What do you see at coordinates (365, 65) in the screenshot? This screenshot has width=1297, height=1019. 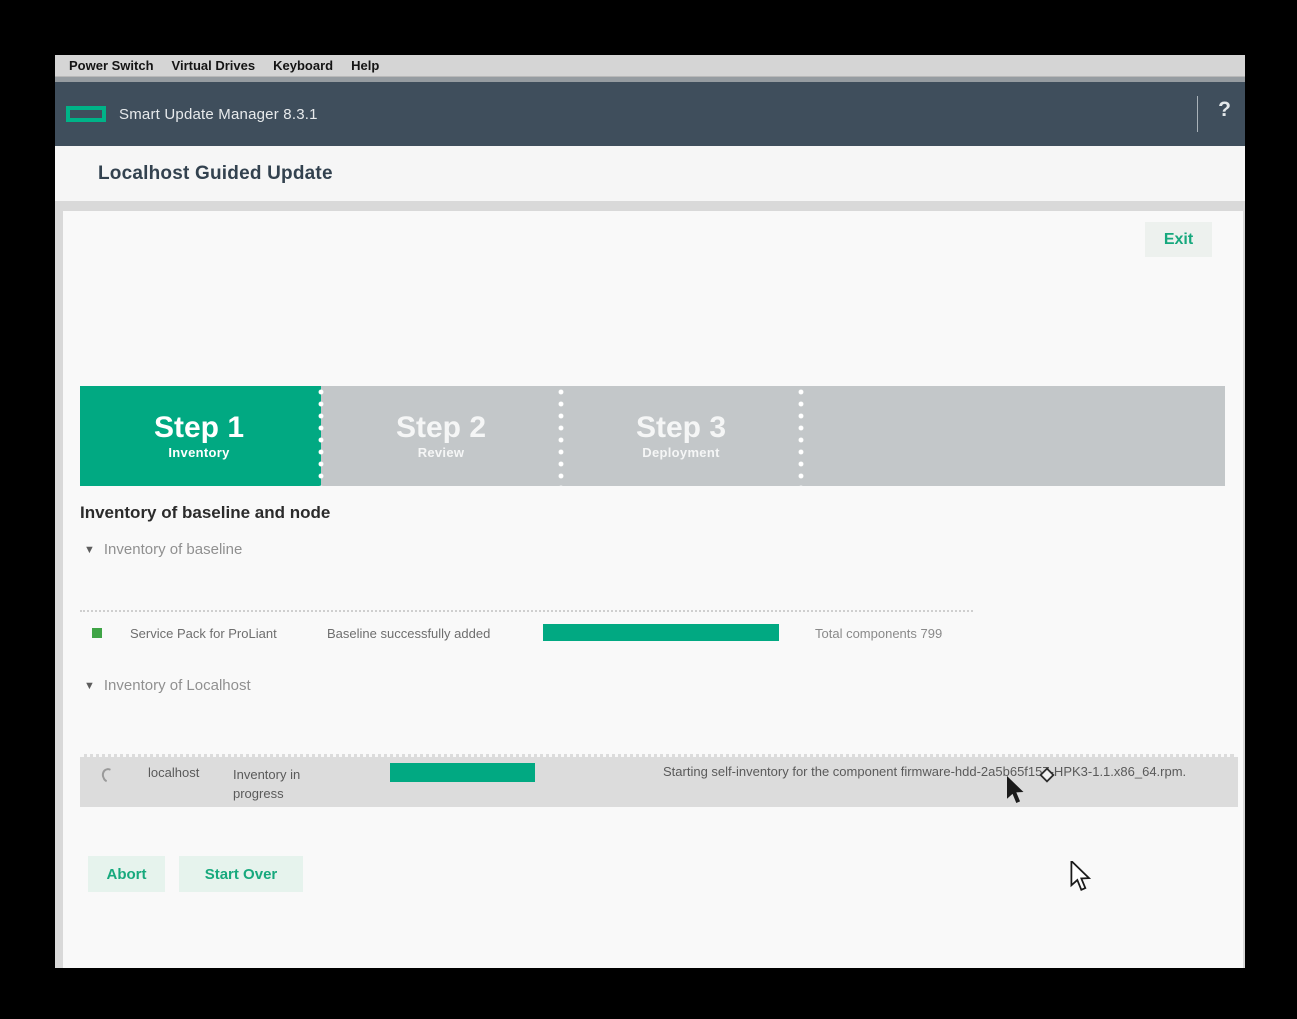 I see `menu-help: Help` at bounding box center [365, 65].